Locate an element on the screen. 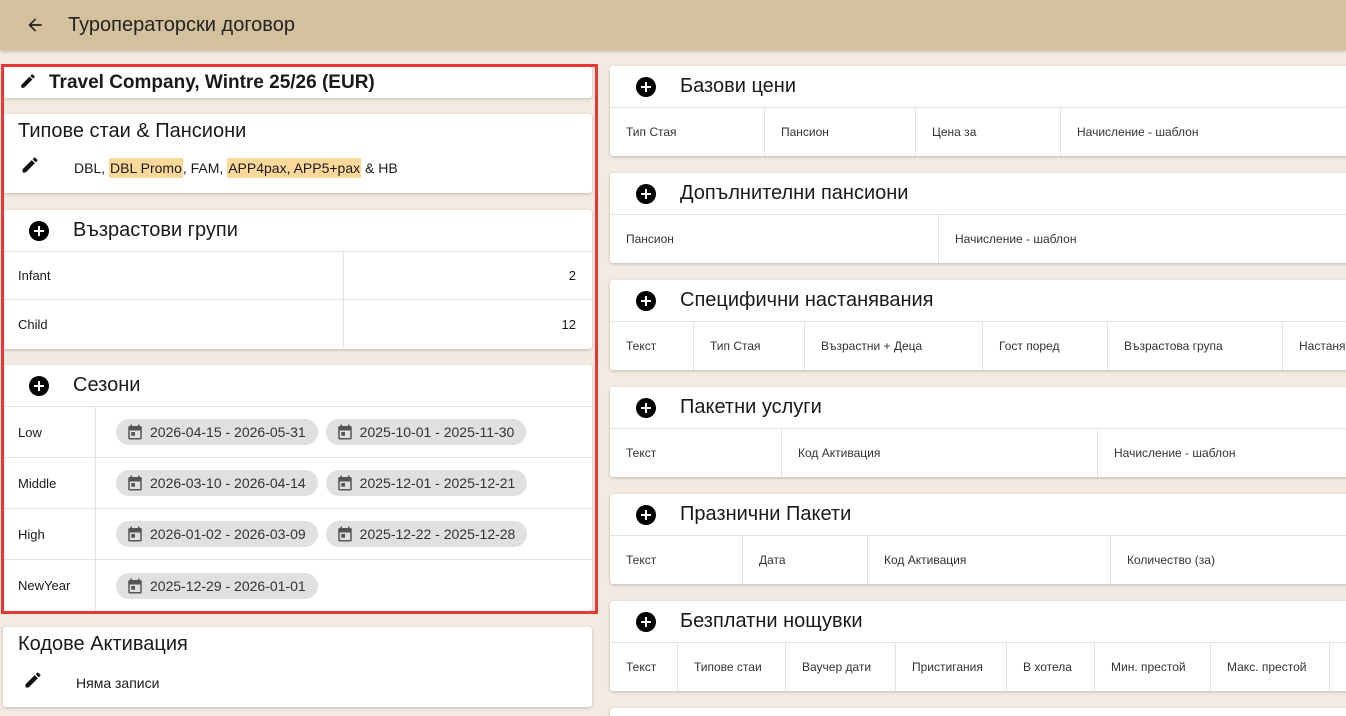 This screenshot has height=716, width=1346. date-range-chip: 2026-04-15 - 2026-05-31 is located at coordinates (217, 432).